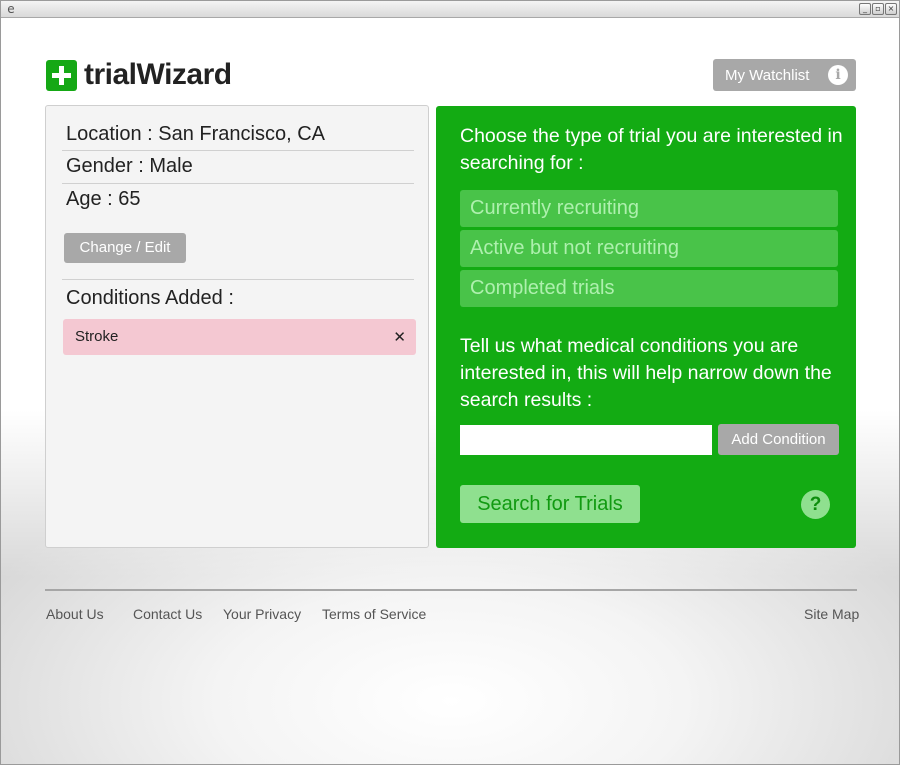 The height and width of the screenshot is (765, 900). I want to click on footer-link-terms-of-service: Terms of Service, so click(374, 614).